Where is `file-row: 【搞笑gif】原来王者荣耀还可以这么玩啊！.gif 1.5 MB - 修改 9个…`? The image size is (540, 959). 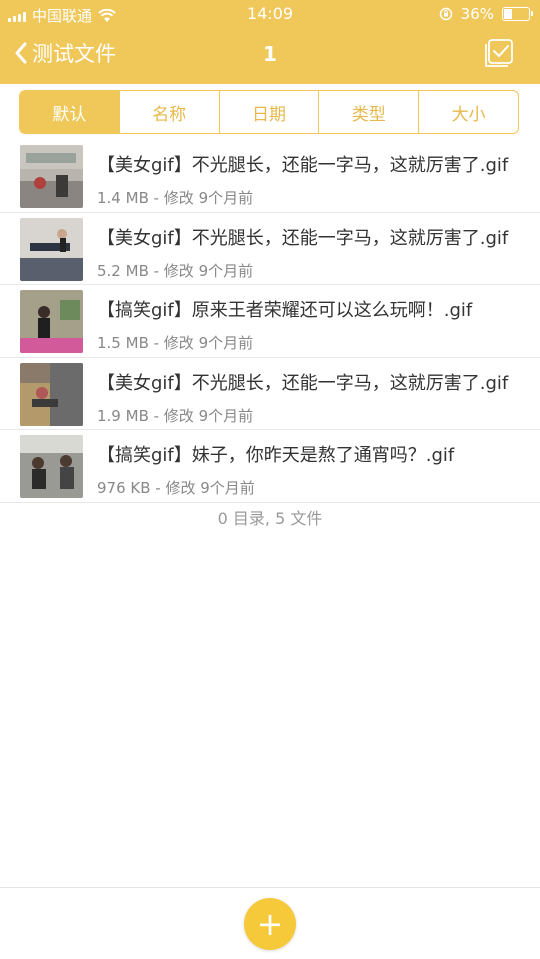
file-row: 【搞笑gif】原来王者荣耀还可以这么玩啊！.gif 1.5 MB - 修改 9个… is located at coordinates (270, 321).